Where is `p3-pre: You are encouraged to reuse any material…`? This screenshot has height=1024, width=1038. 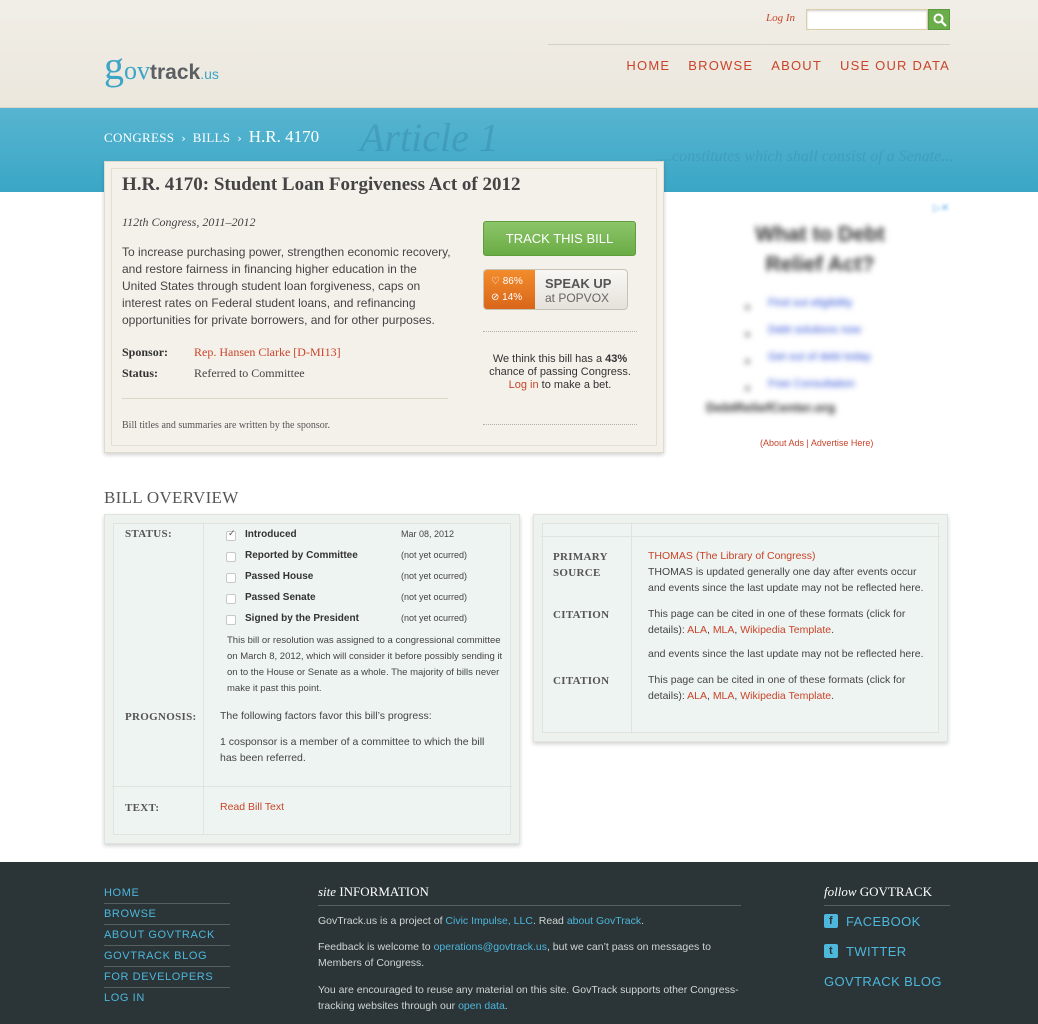 p3-pre: You are encouraged to reuse any material… is located at coordinates (528, 998).